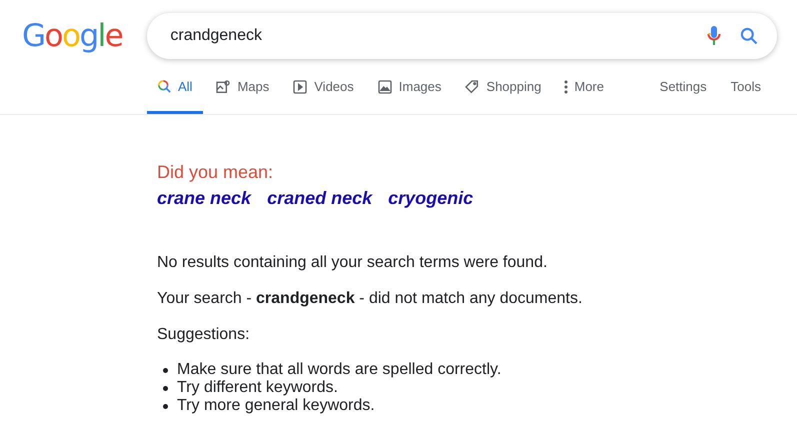 Image resolution: width=797 pixels, height=430 pixels. Describe the element at coordinates (472, 86) in the screenshot. I see `tag-icon` at that location.